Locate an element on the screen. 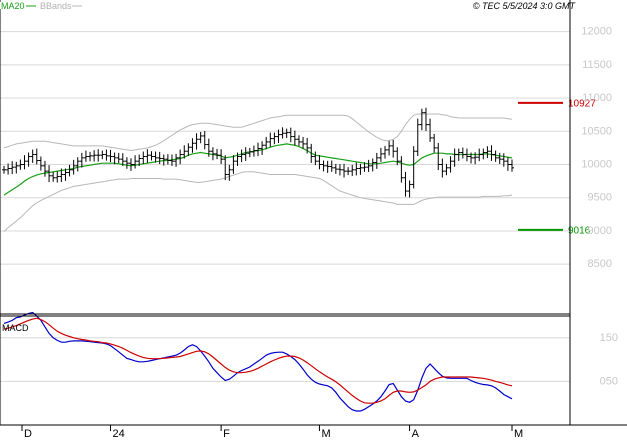 The height and width of the screenshot is (440, 627). macd-tick-label: 050 is located at coordinates (609, 381).